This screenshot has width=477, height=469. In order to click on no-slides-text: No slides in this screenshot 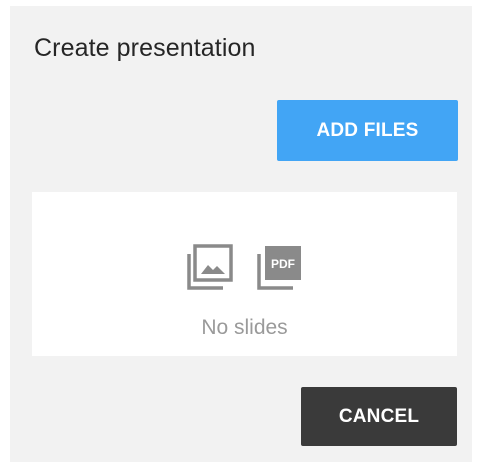, I will do `click(244, 327)`.